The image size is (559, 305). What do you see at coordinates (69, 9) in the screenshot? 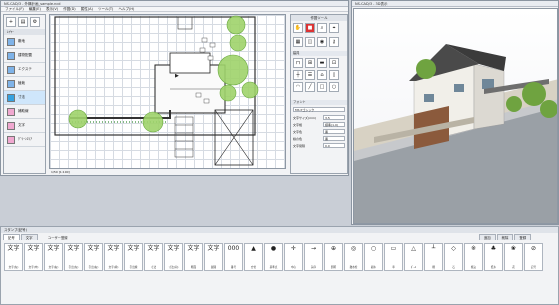
I see `menu-draw: 作図(D)` at bounding box center [69, 9].